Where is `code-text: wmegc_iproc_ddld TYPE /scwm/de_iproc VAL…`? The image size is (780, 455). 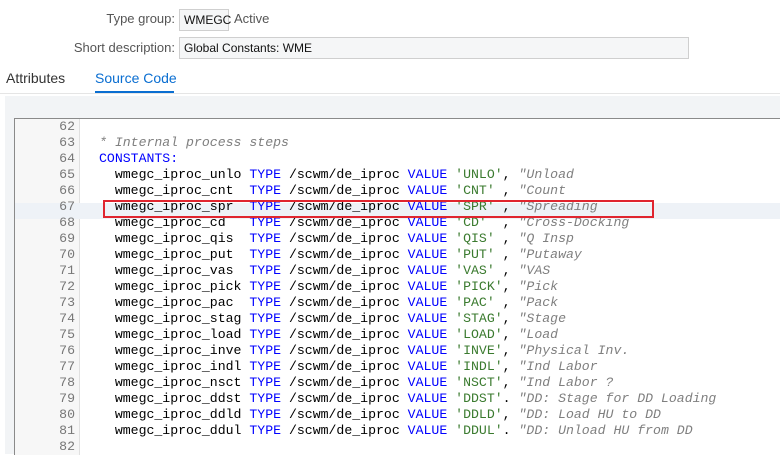 code-text: wmegc_iproc_ddld TYPE /scwm/de_iproc VAL… is located at coordinates (380, 415).